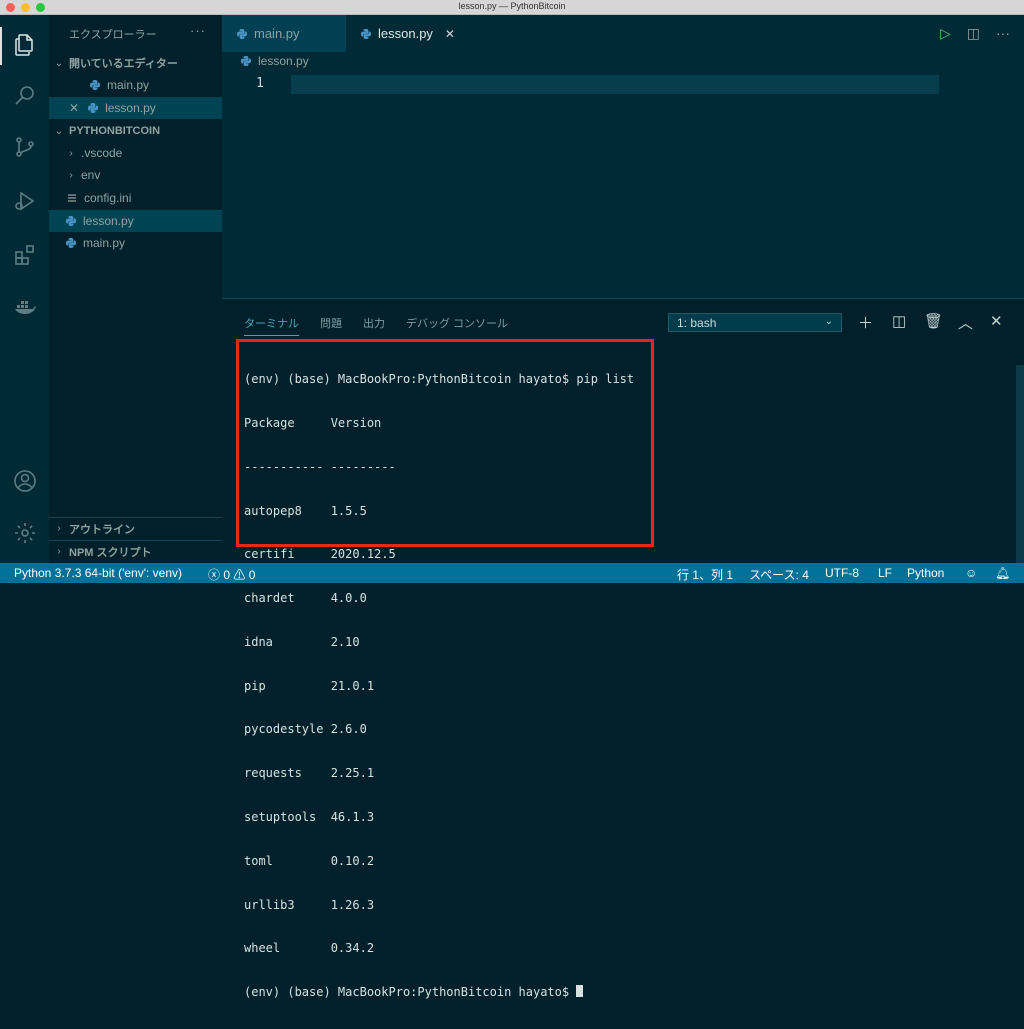 The image size is (1024, 1029). I want to click on tab-output: 出力, so click(374, 323).